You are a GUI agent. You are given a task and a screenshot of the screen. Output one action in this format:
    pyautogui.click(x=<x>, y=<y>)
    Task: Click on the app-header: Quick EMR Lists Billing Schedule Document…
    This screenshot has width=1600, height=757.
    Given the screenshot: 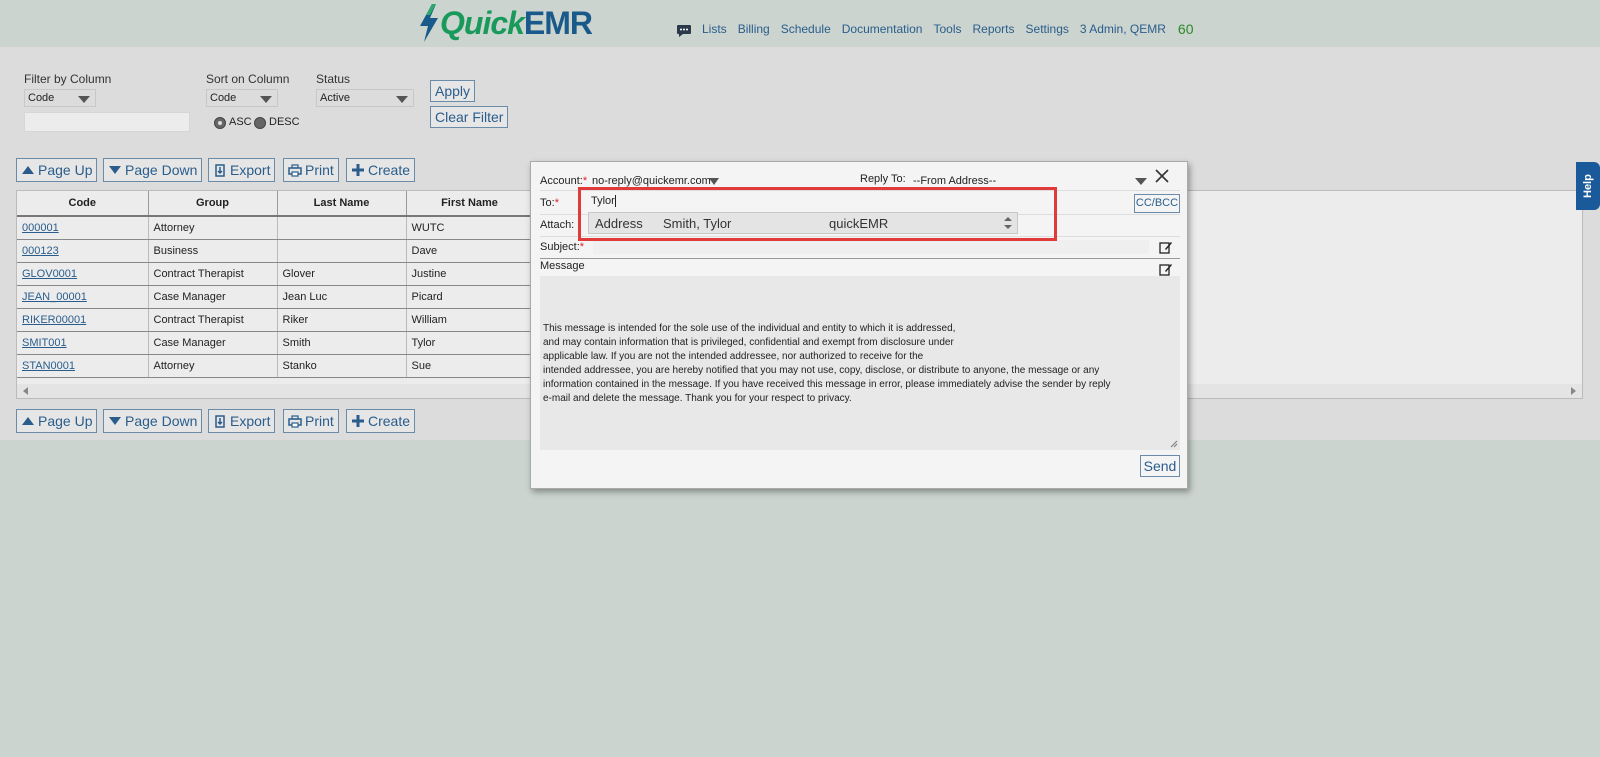 What is the action you would take?
    pyautogui.click(x=800, y=23)
    